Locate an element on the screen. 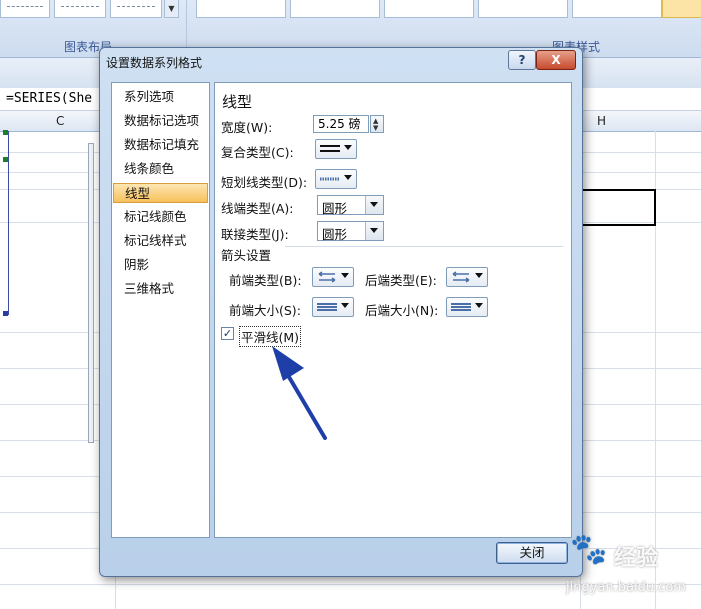 The width and height of the screenshot is (701, 609). dash-line-icon is located at coordinates (330, 179).